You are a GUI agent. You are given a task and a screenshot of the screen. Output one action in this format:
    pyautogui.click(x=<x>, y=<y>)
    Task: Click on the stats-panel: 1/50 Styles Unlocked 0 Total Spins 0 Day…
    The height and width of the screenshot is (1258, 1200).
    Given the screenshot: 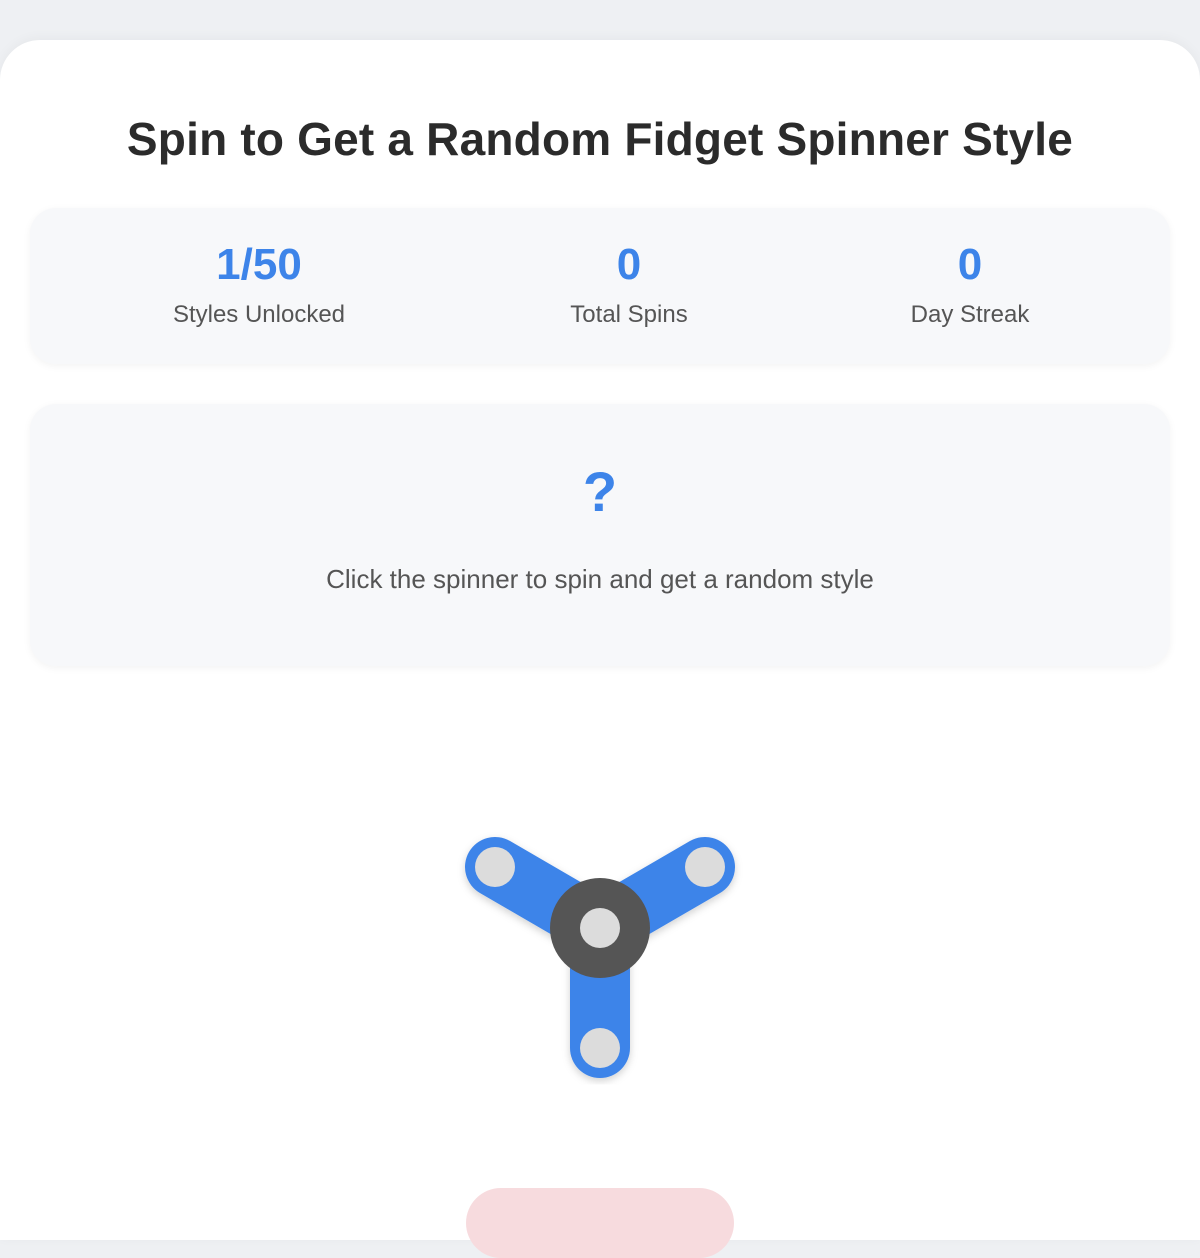 What is the action you would take?
    pyautogui.click(x=600, y=286)
    